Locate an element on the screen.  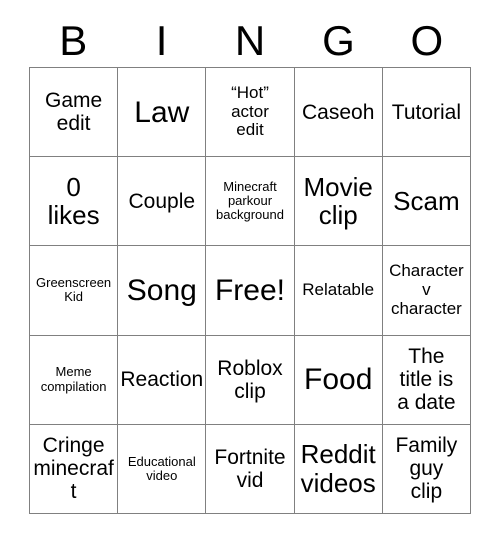
bingo-header-letter-o: O is located at coordinates (427, 40).